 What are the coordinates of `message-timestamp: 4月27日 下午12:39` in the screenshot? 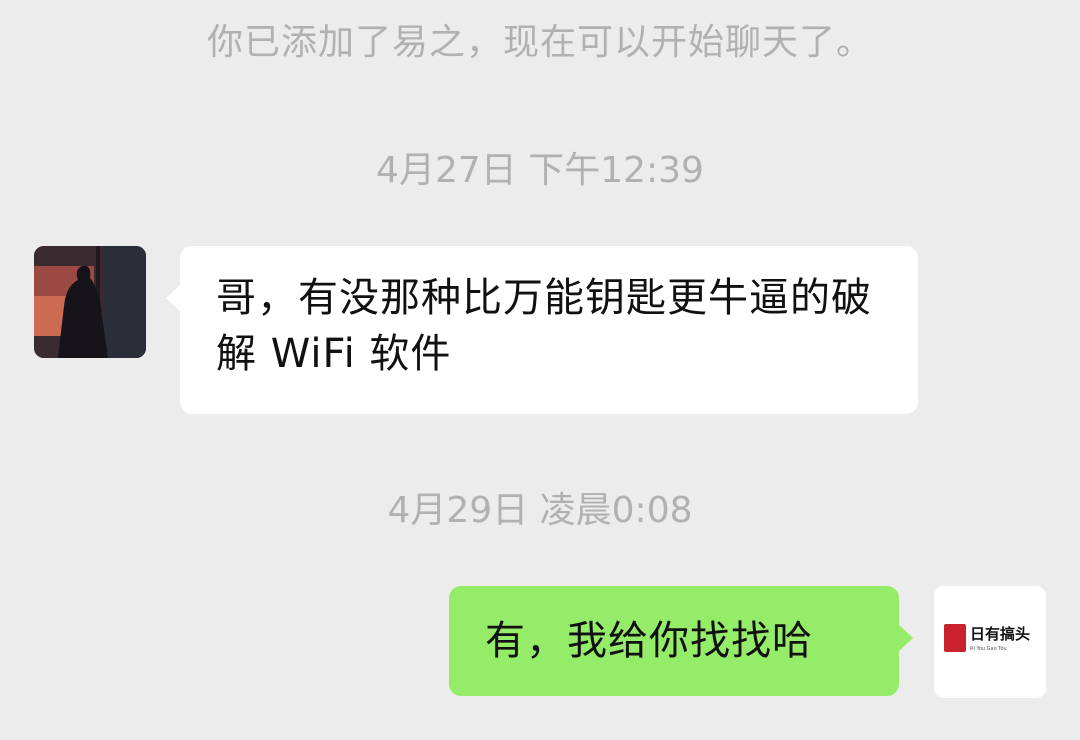 It's located at (540, 170).